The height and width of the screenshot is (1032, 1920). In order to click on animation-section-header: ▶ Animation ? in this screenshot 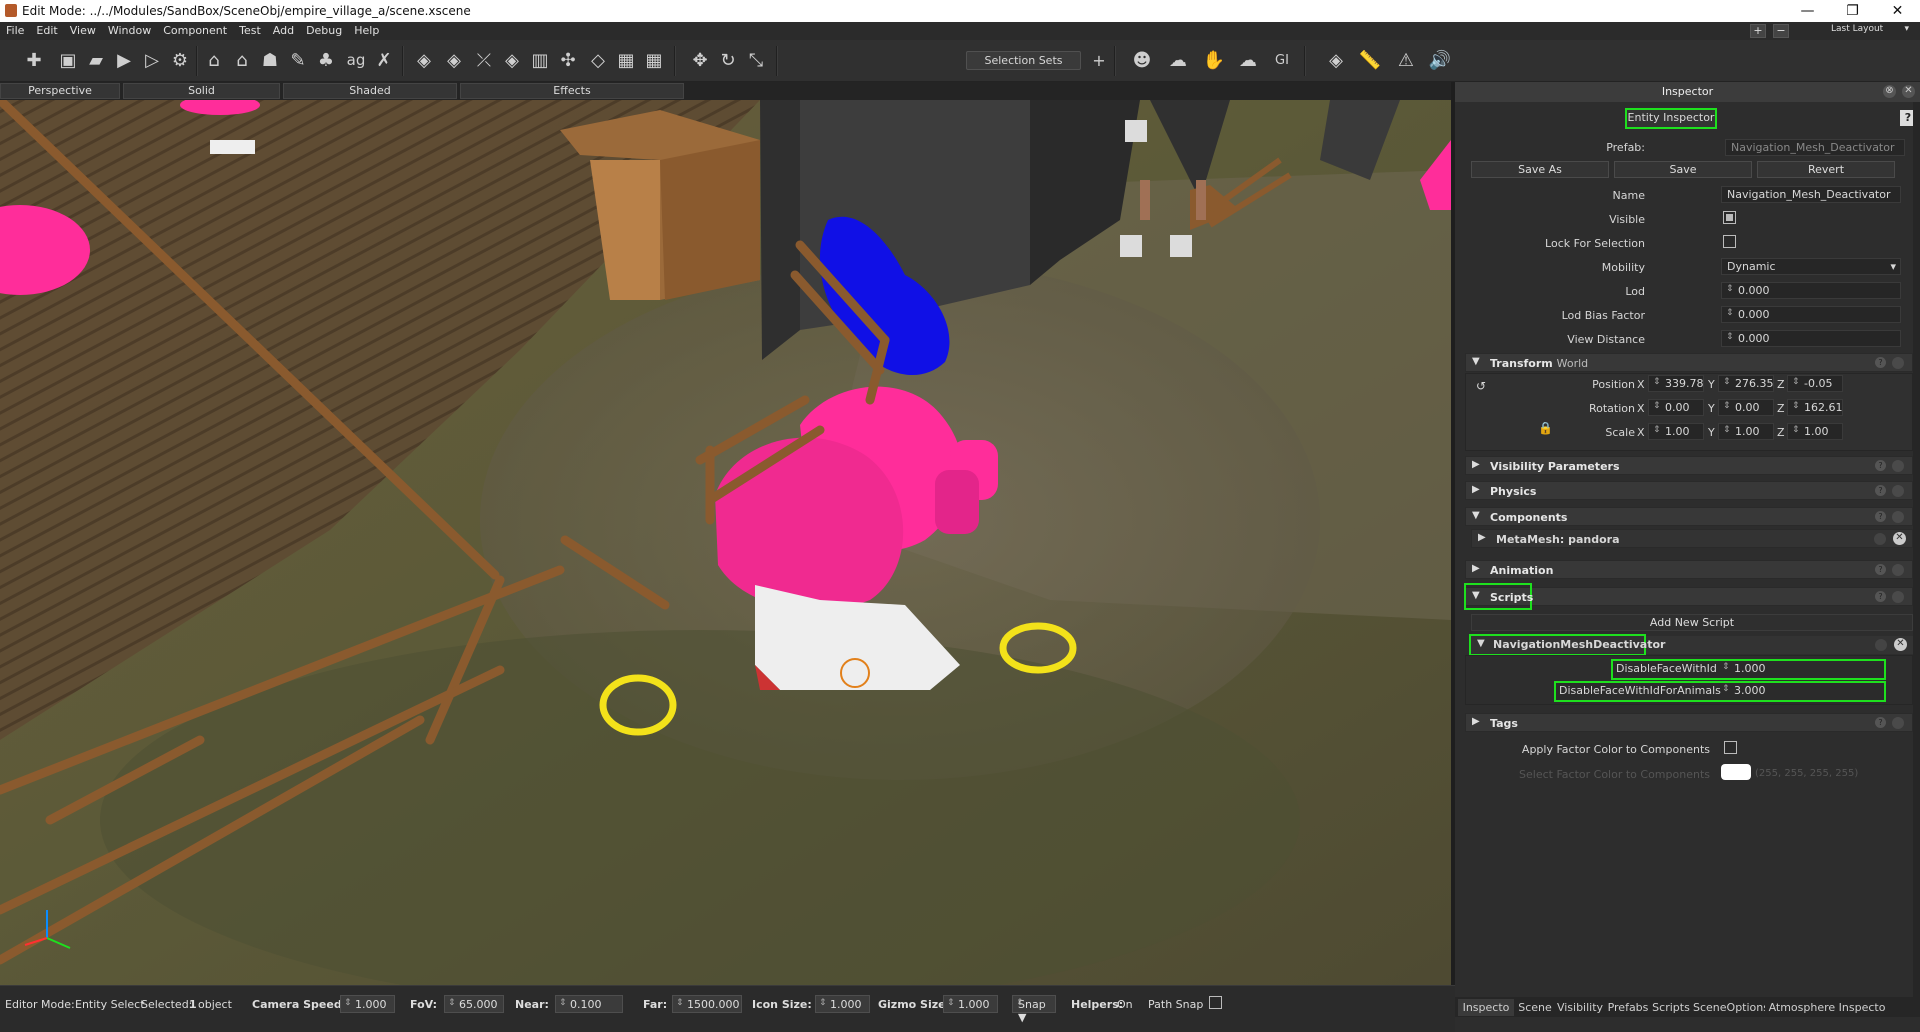, I will do `click(1689, 569)`.